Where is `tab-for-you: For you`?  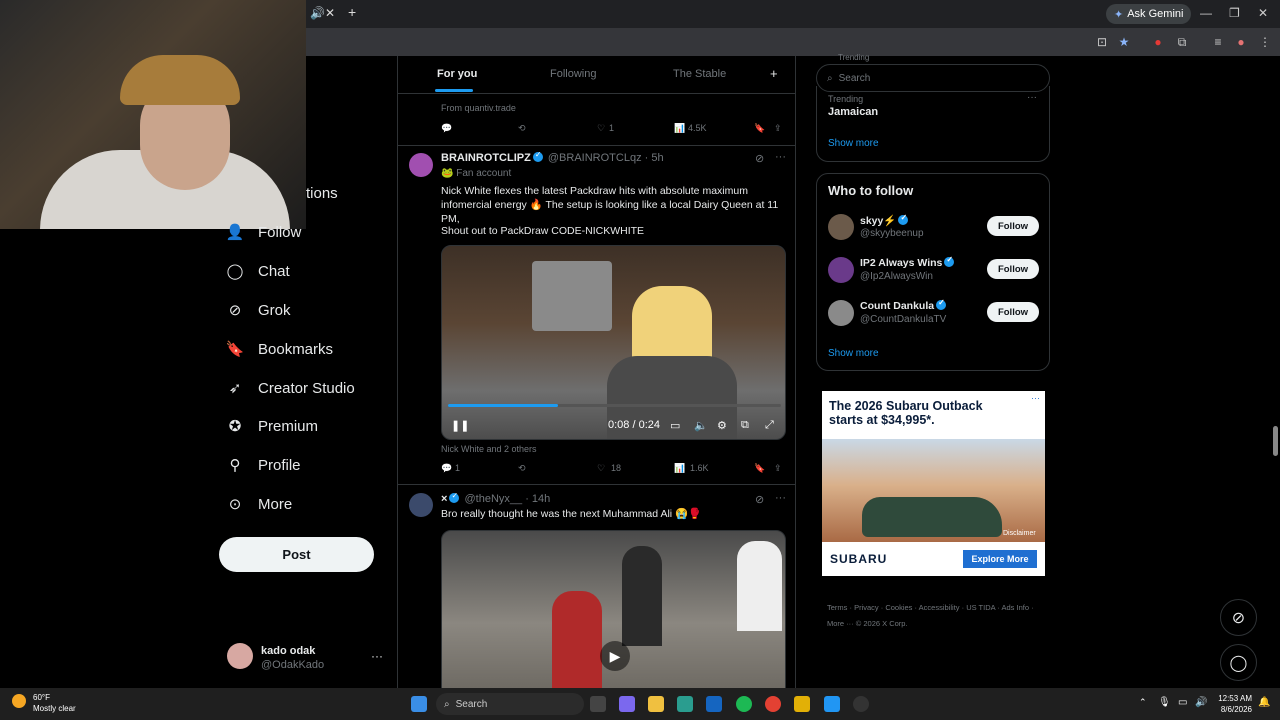
tab-for-you: For you is located at coordinates (457, 74).